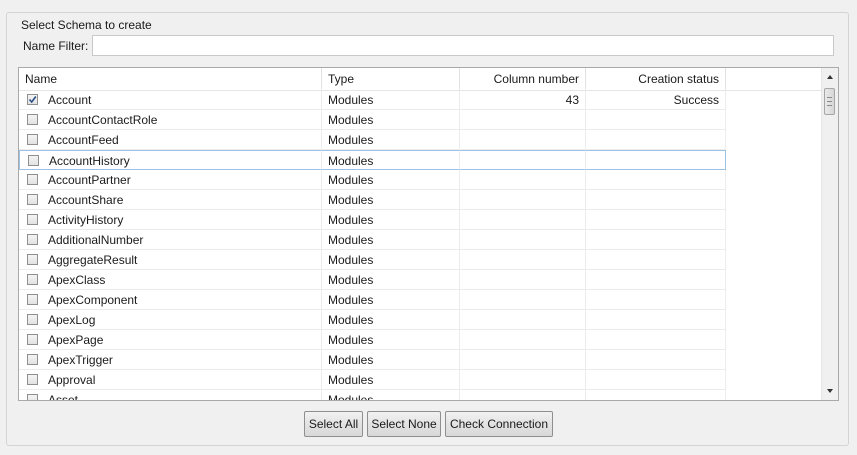 The width and height of the screenshot is (857, 455). I want to click on column-header-type: Type, so click(391, 79).